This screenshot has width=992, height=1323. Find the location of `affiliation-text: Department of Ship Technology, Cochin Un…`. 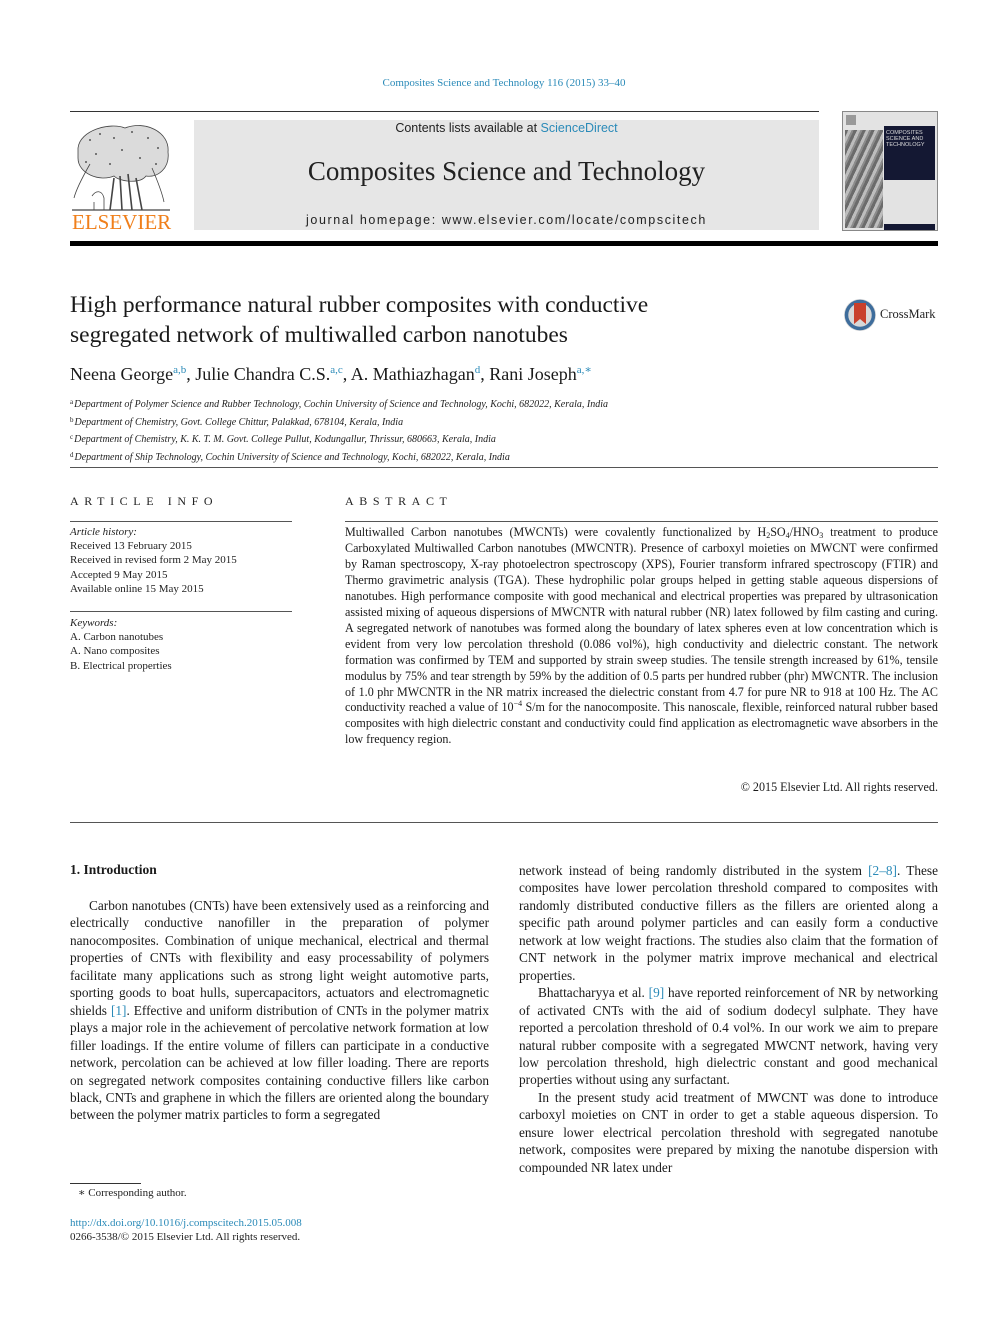

affiliation-text: Department of Ship Technology, Cochin Un… is located at coordinates (292, 457).